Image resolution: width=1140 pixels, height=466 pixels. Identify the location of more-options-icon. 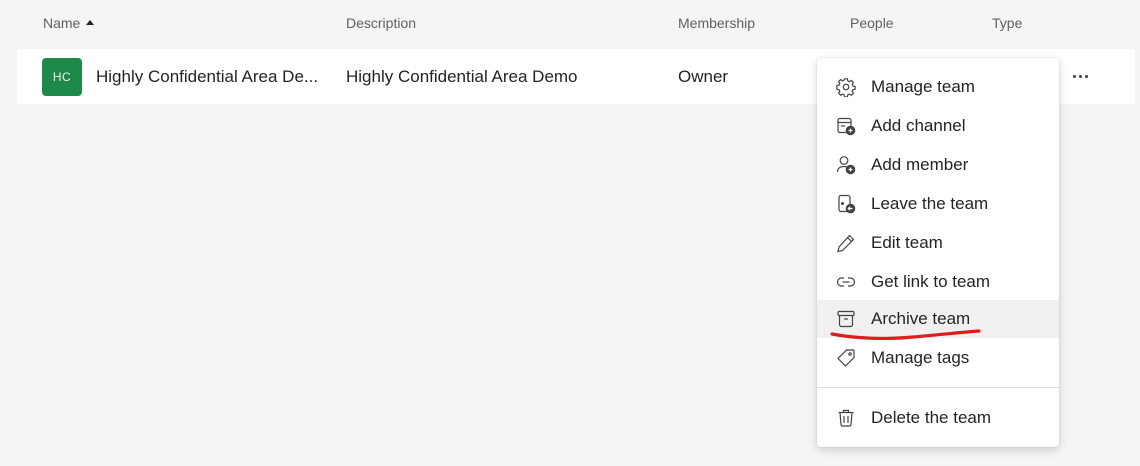
(1080, 76).